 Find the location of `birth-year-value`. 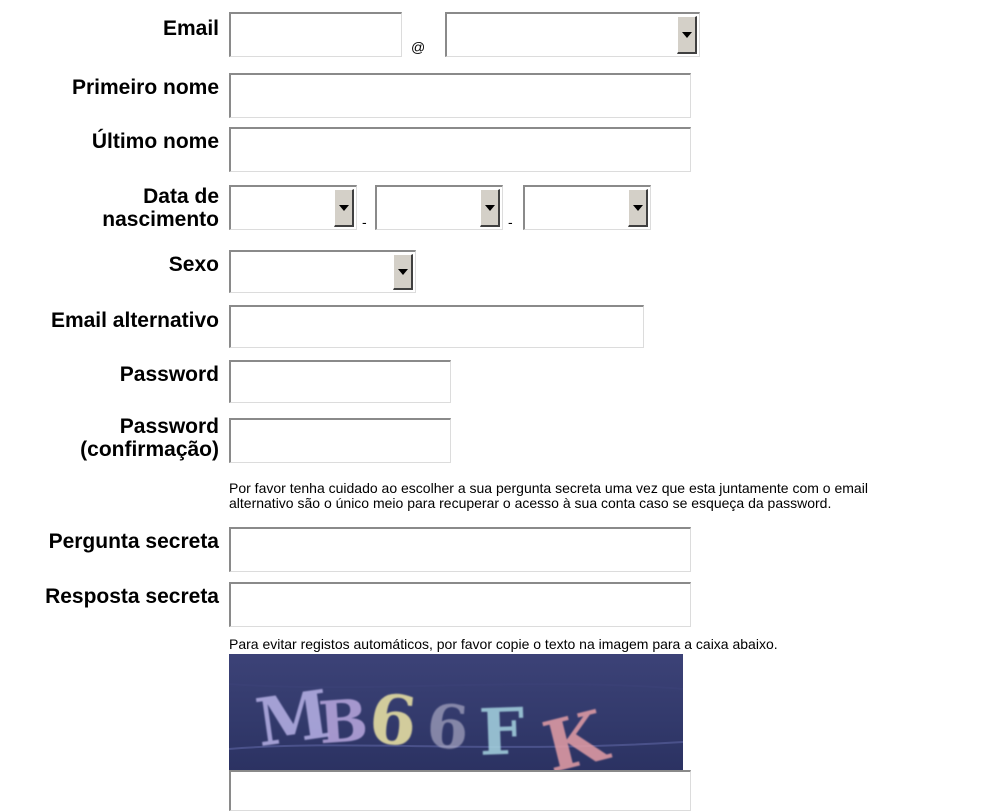

birth-year-value is located at coordinates (577, 208).